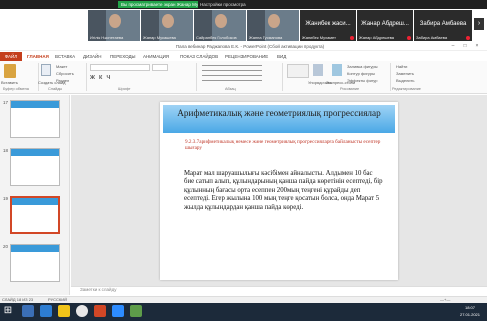 The image size is (487, 321). Describe the element at coordinates (11, 56) in the screenshot. I see `tab-file: ФАЙЛ` at that location.